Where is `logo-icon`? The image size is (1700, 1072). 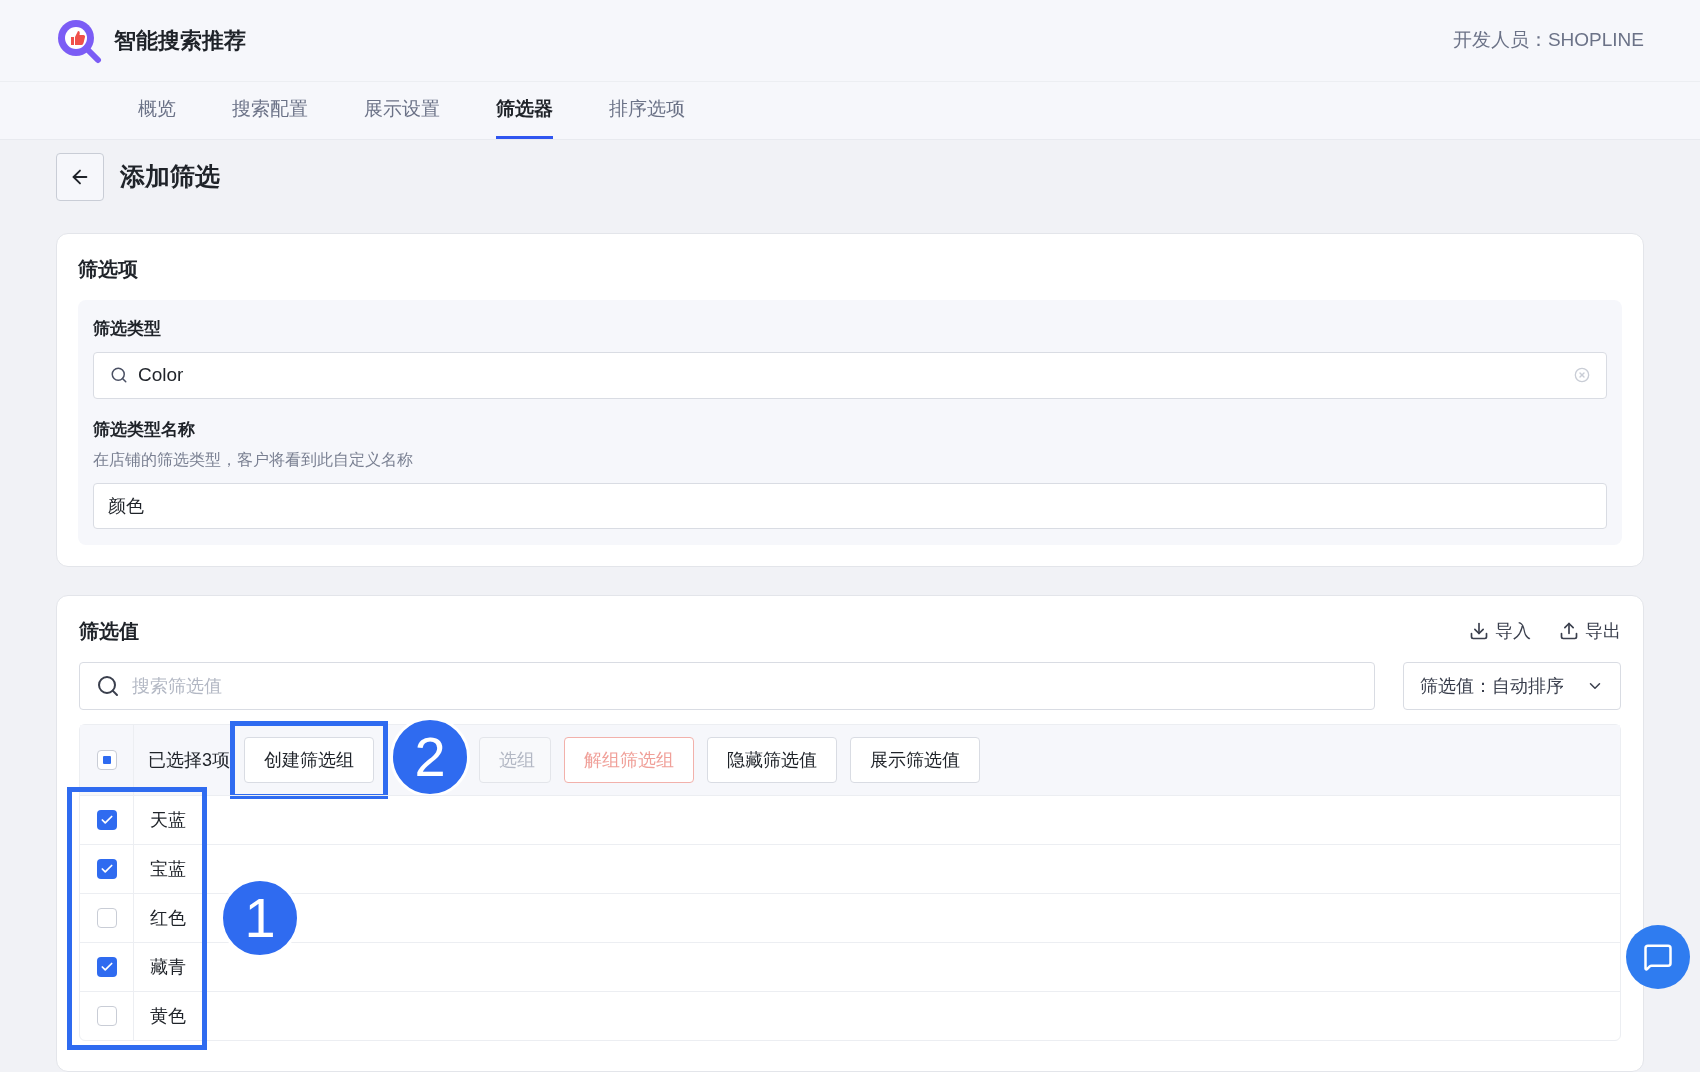
logo-icon is located at coordinates (79, 40).